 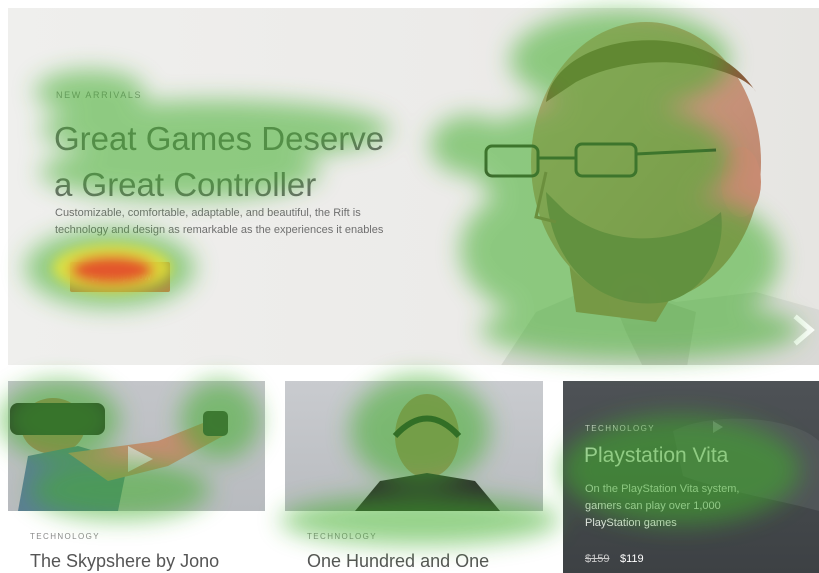 I want to click on hero-title: Great Games Deserve a Great Controller, so click(x=254, y=162).